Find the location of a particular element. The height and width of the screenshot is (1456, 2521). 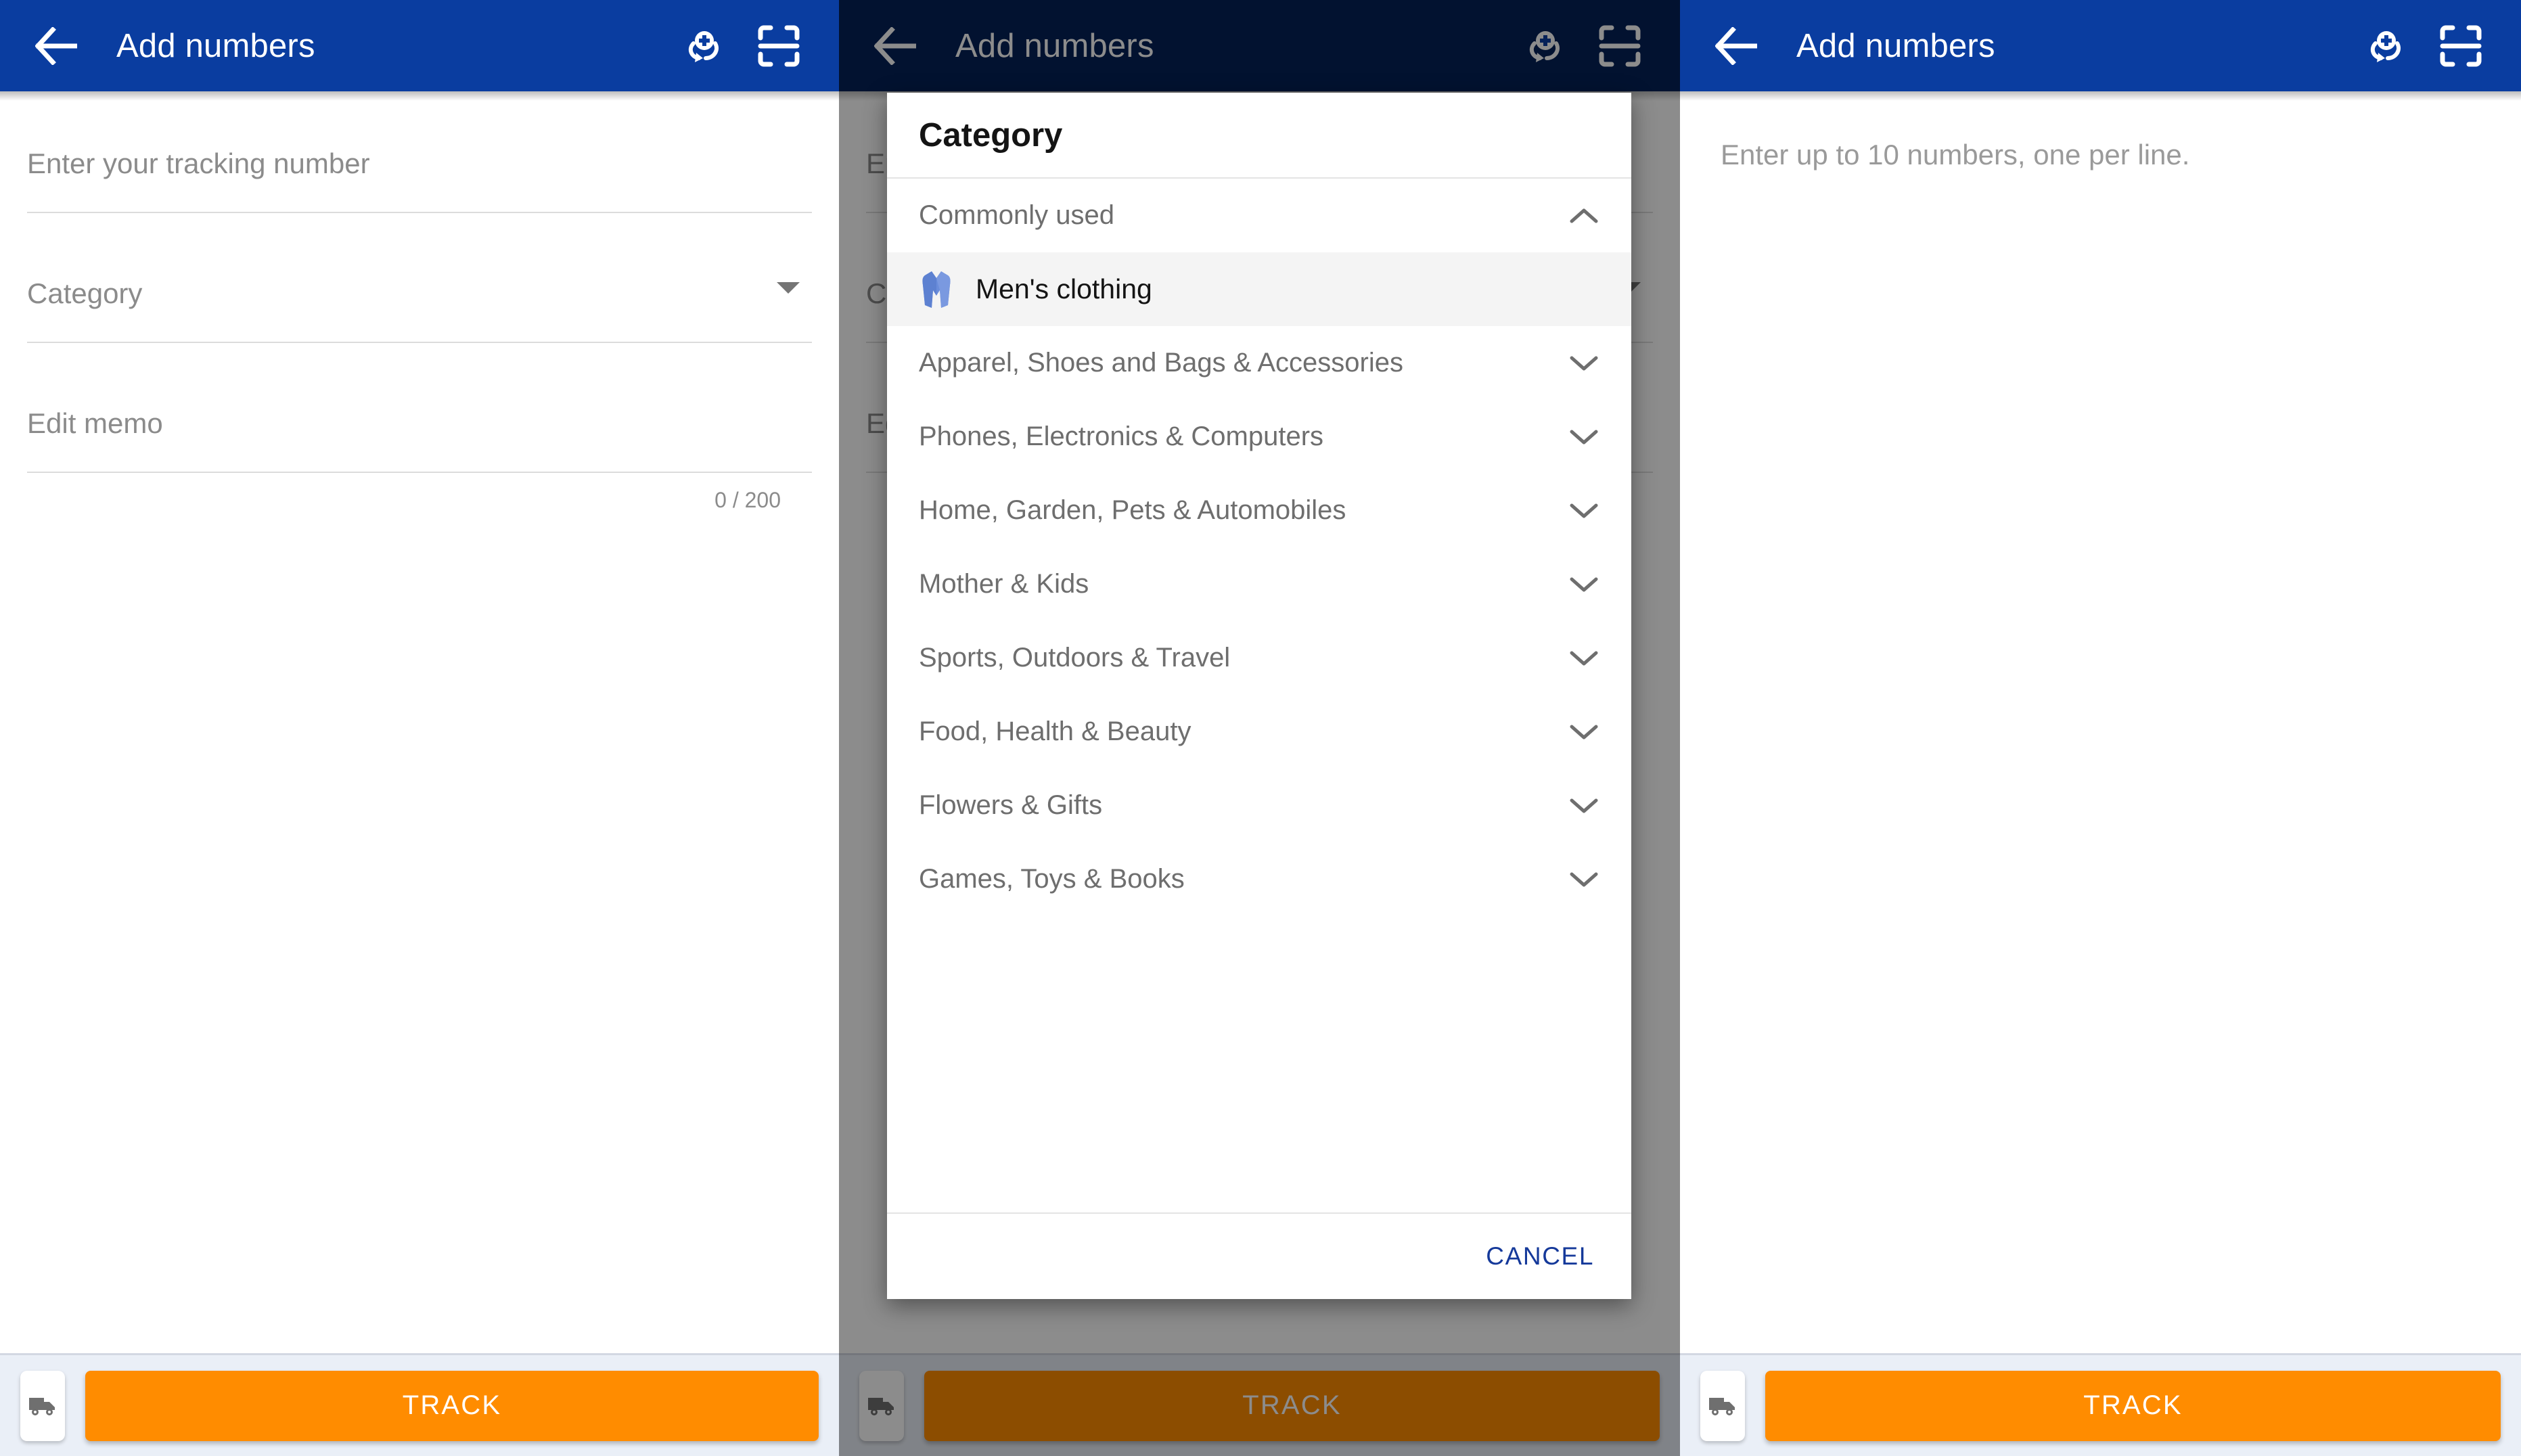

chevron-up-icon is located at coordinates (1583, 215).